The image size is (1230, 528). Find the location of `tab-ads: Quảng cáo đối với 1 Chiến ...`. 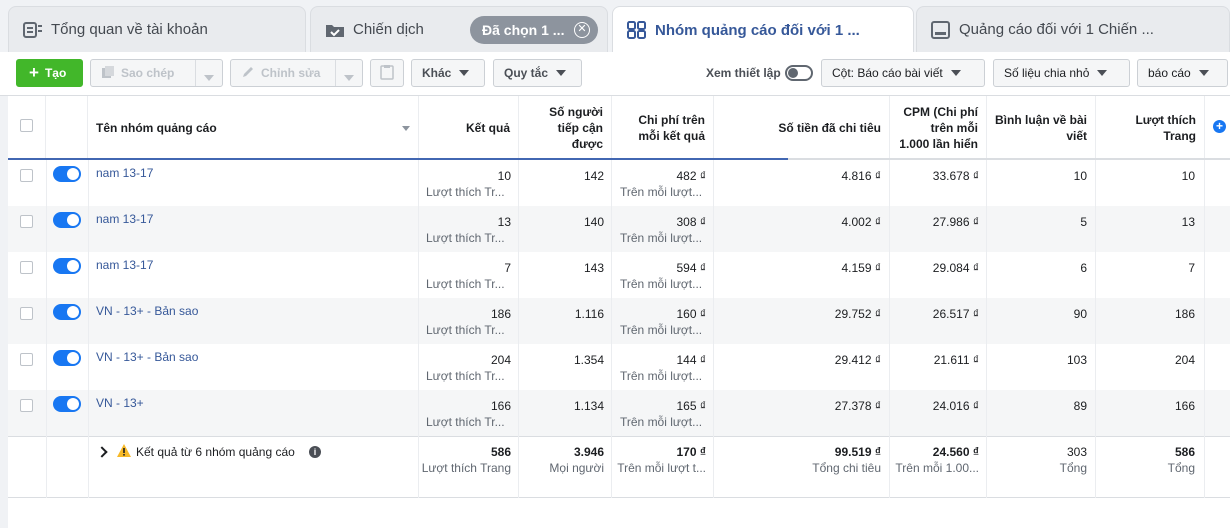

tab-ads: Quảng cáo đối với 1 Chiến ... is located at coordinates (1073, 29).